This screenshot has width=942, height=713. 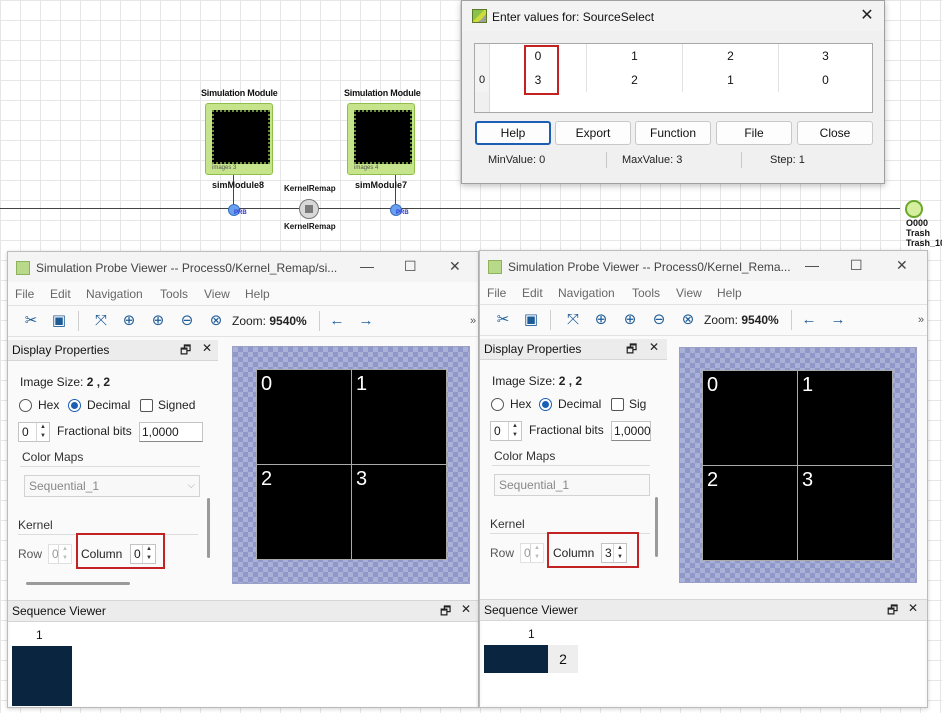 I want to click on help-button: Help, so click(x=513, y=133).